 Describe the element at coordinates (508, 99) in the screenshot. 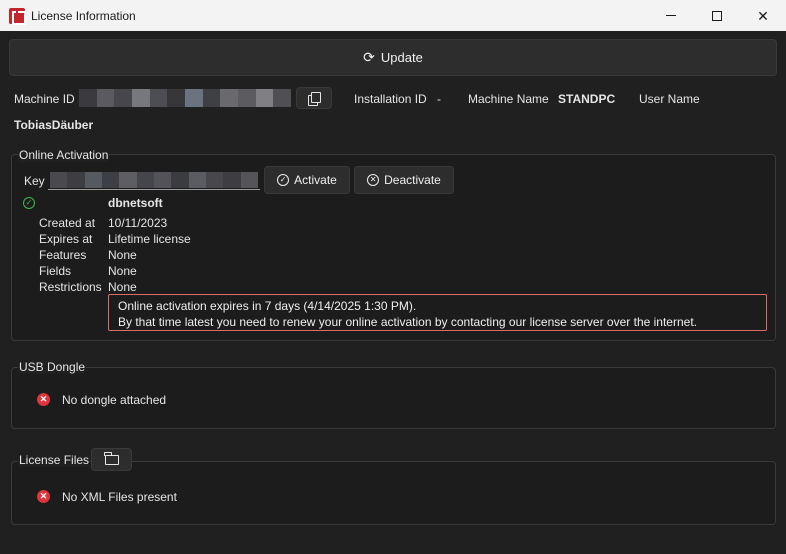

I see `machine-name-label: Machine Name` at that location.